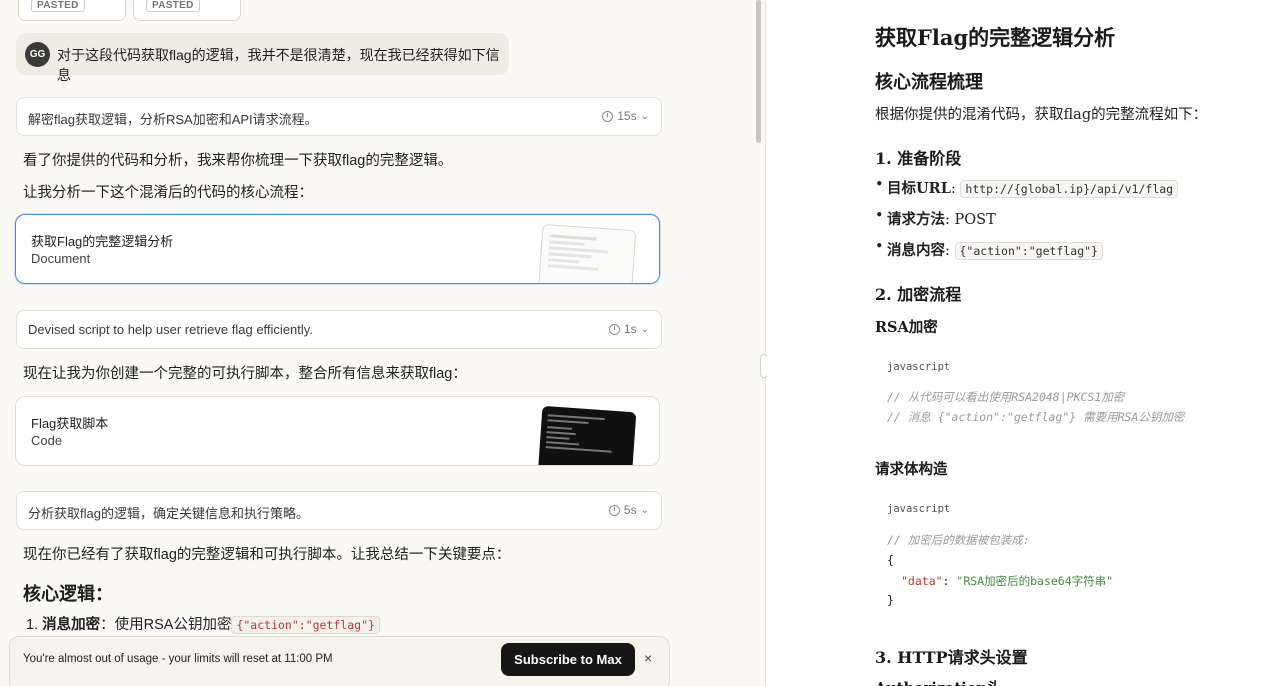 The width and height of the screenshot is (1280, 686). I want to click on code-line: "data": "RSA加密后的base64字符串", so click(1007, 581).